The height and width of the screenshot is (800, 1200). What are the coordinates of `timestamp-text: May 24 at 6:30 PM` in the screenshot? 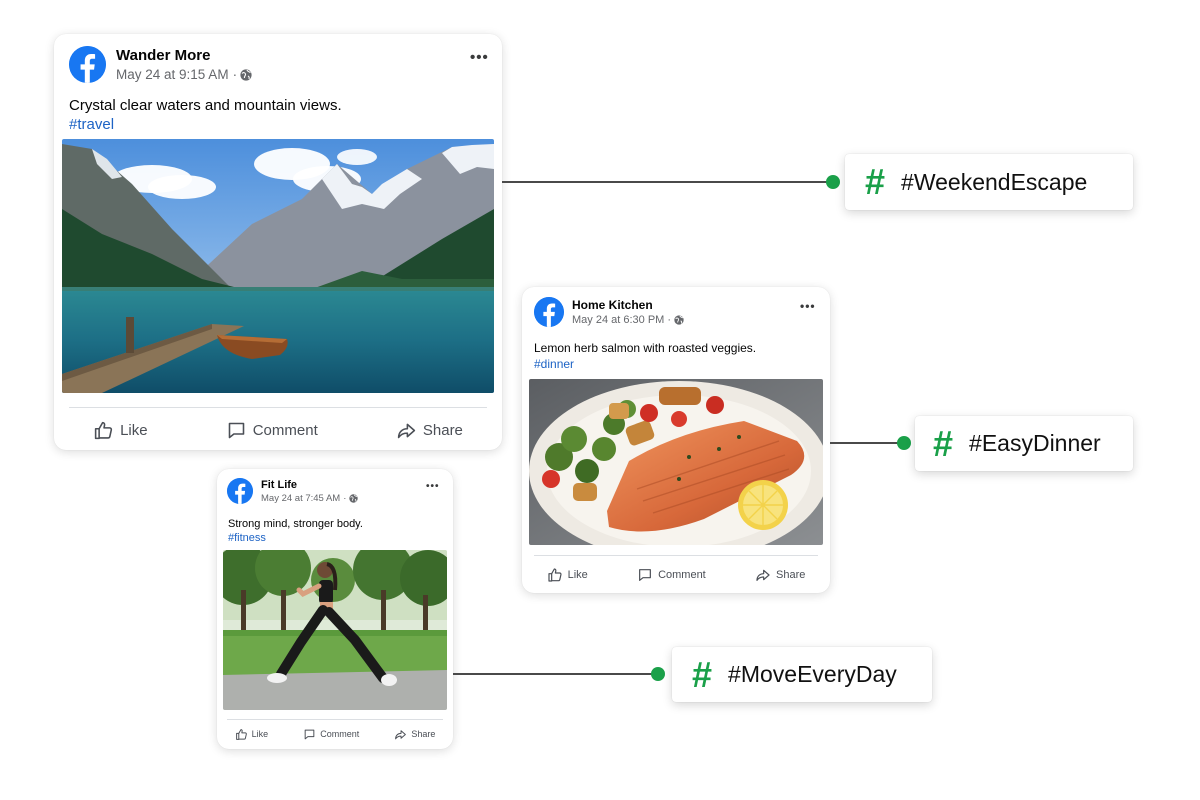 It's located at (618, 320).